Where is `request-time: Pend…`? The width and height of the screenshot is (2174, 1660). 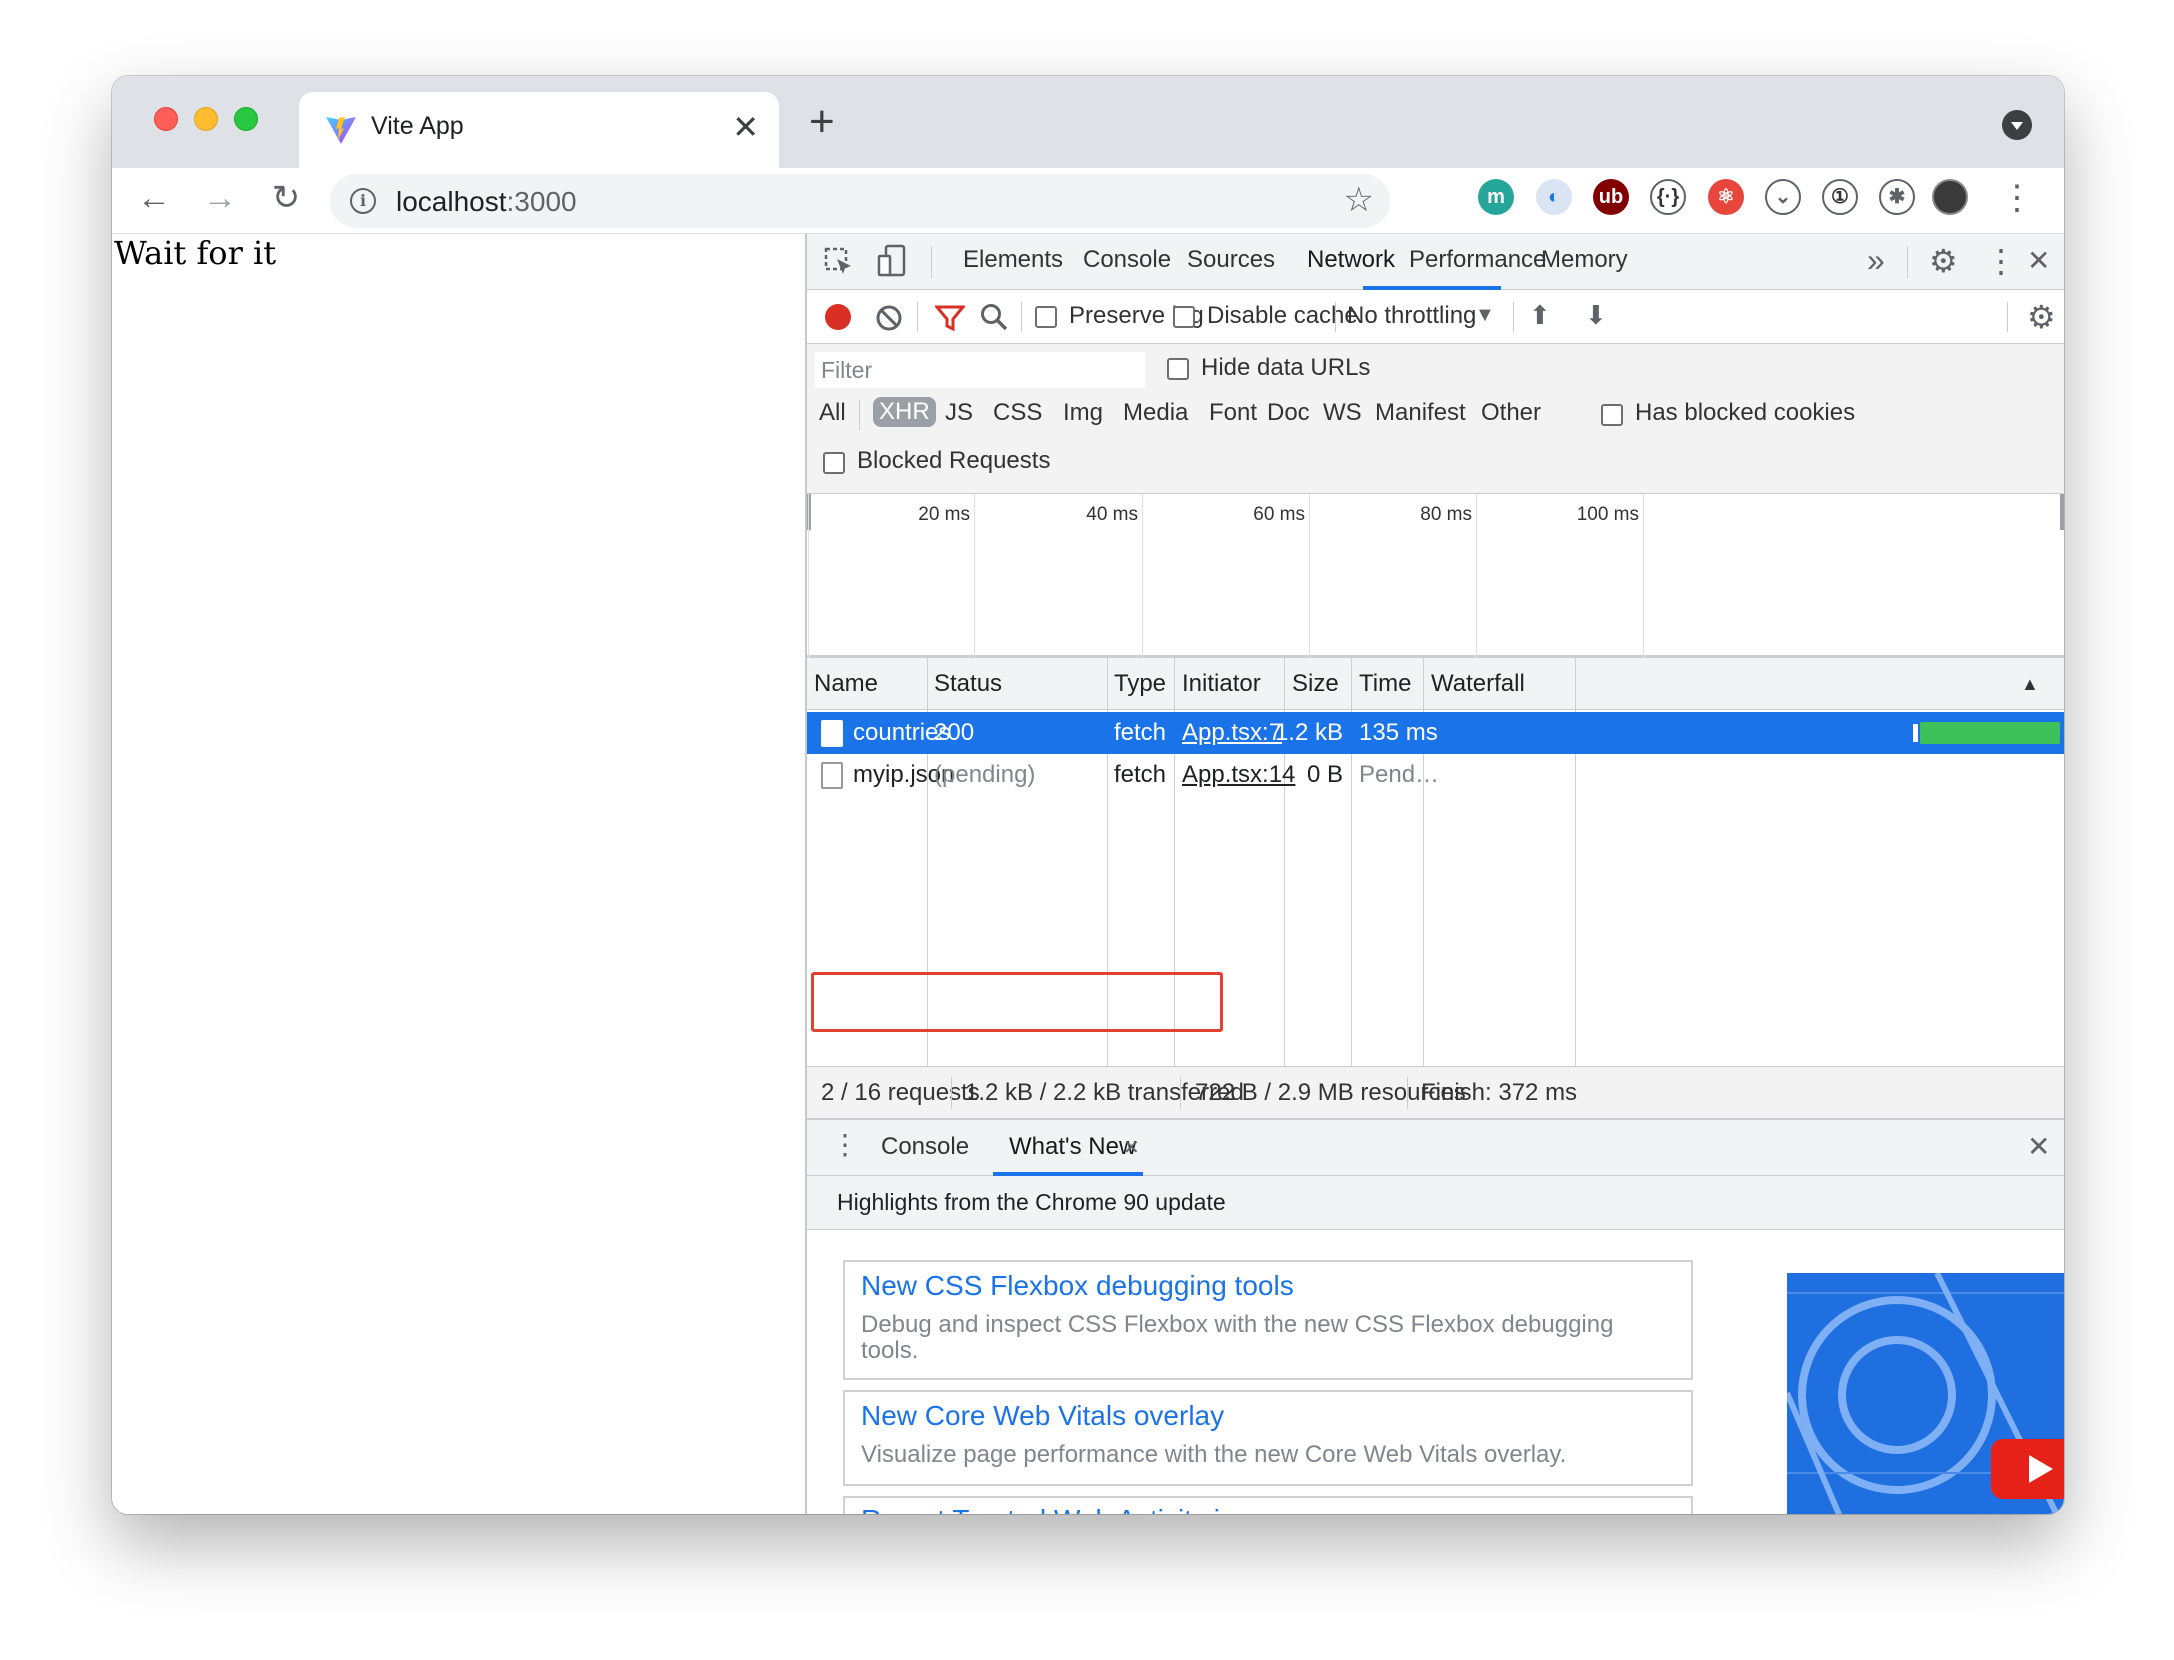
request-time: Pend… is located at coordinates (1399, 774).